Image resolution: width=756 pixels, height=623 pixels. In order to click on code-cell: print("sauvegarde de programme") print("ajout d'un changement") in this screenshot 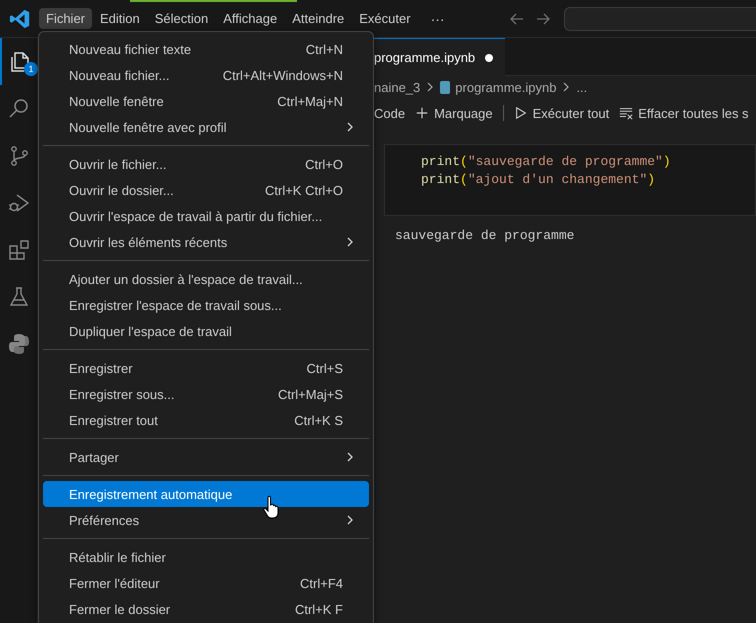, I will do `click(570, 180)`.